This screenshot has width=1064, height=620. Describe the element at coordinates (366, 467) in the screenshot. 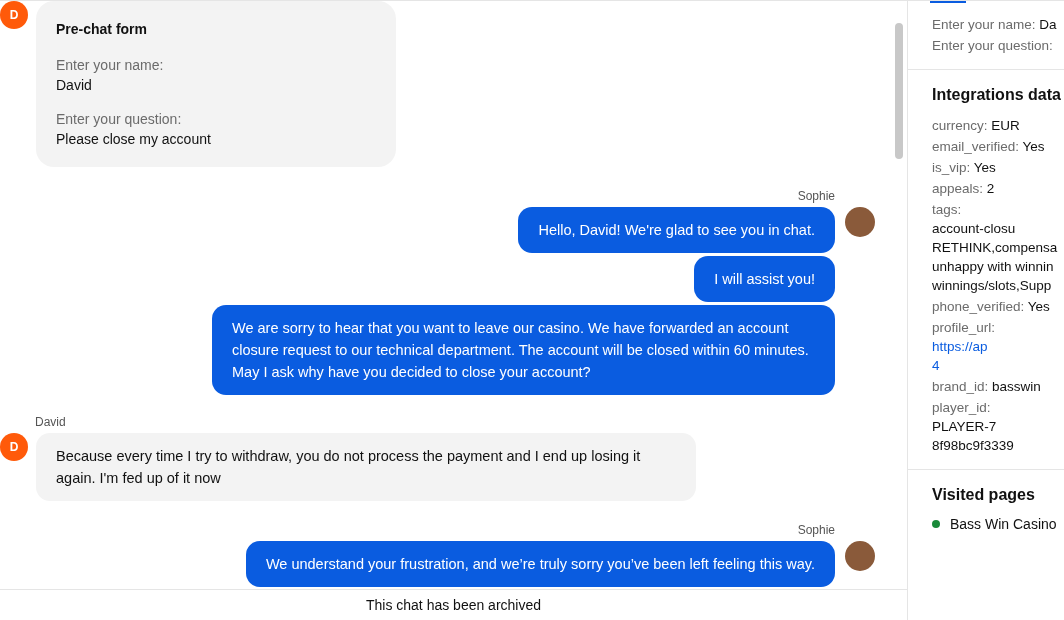

I see `visitor-message: Because every time I try to withdraw, you do not process the payment and I end up losing it again. I'm fed up of it now` at that location.